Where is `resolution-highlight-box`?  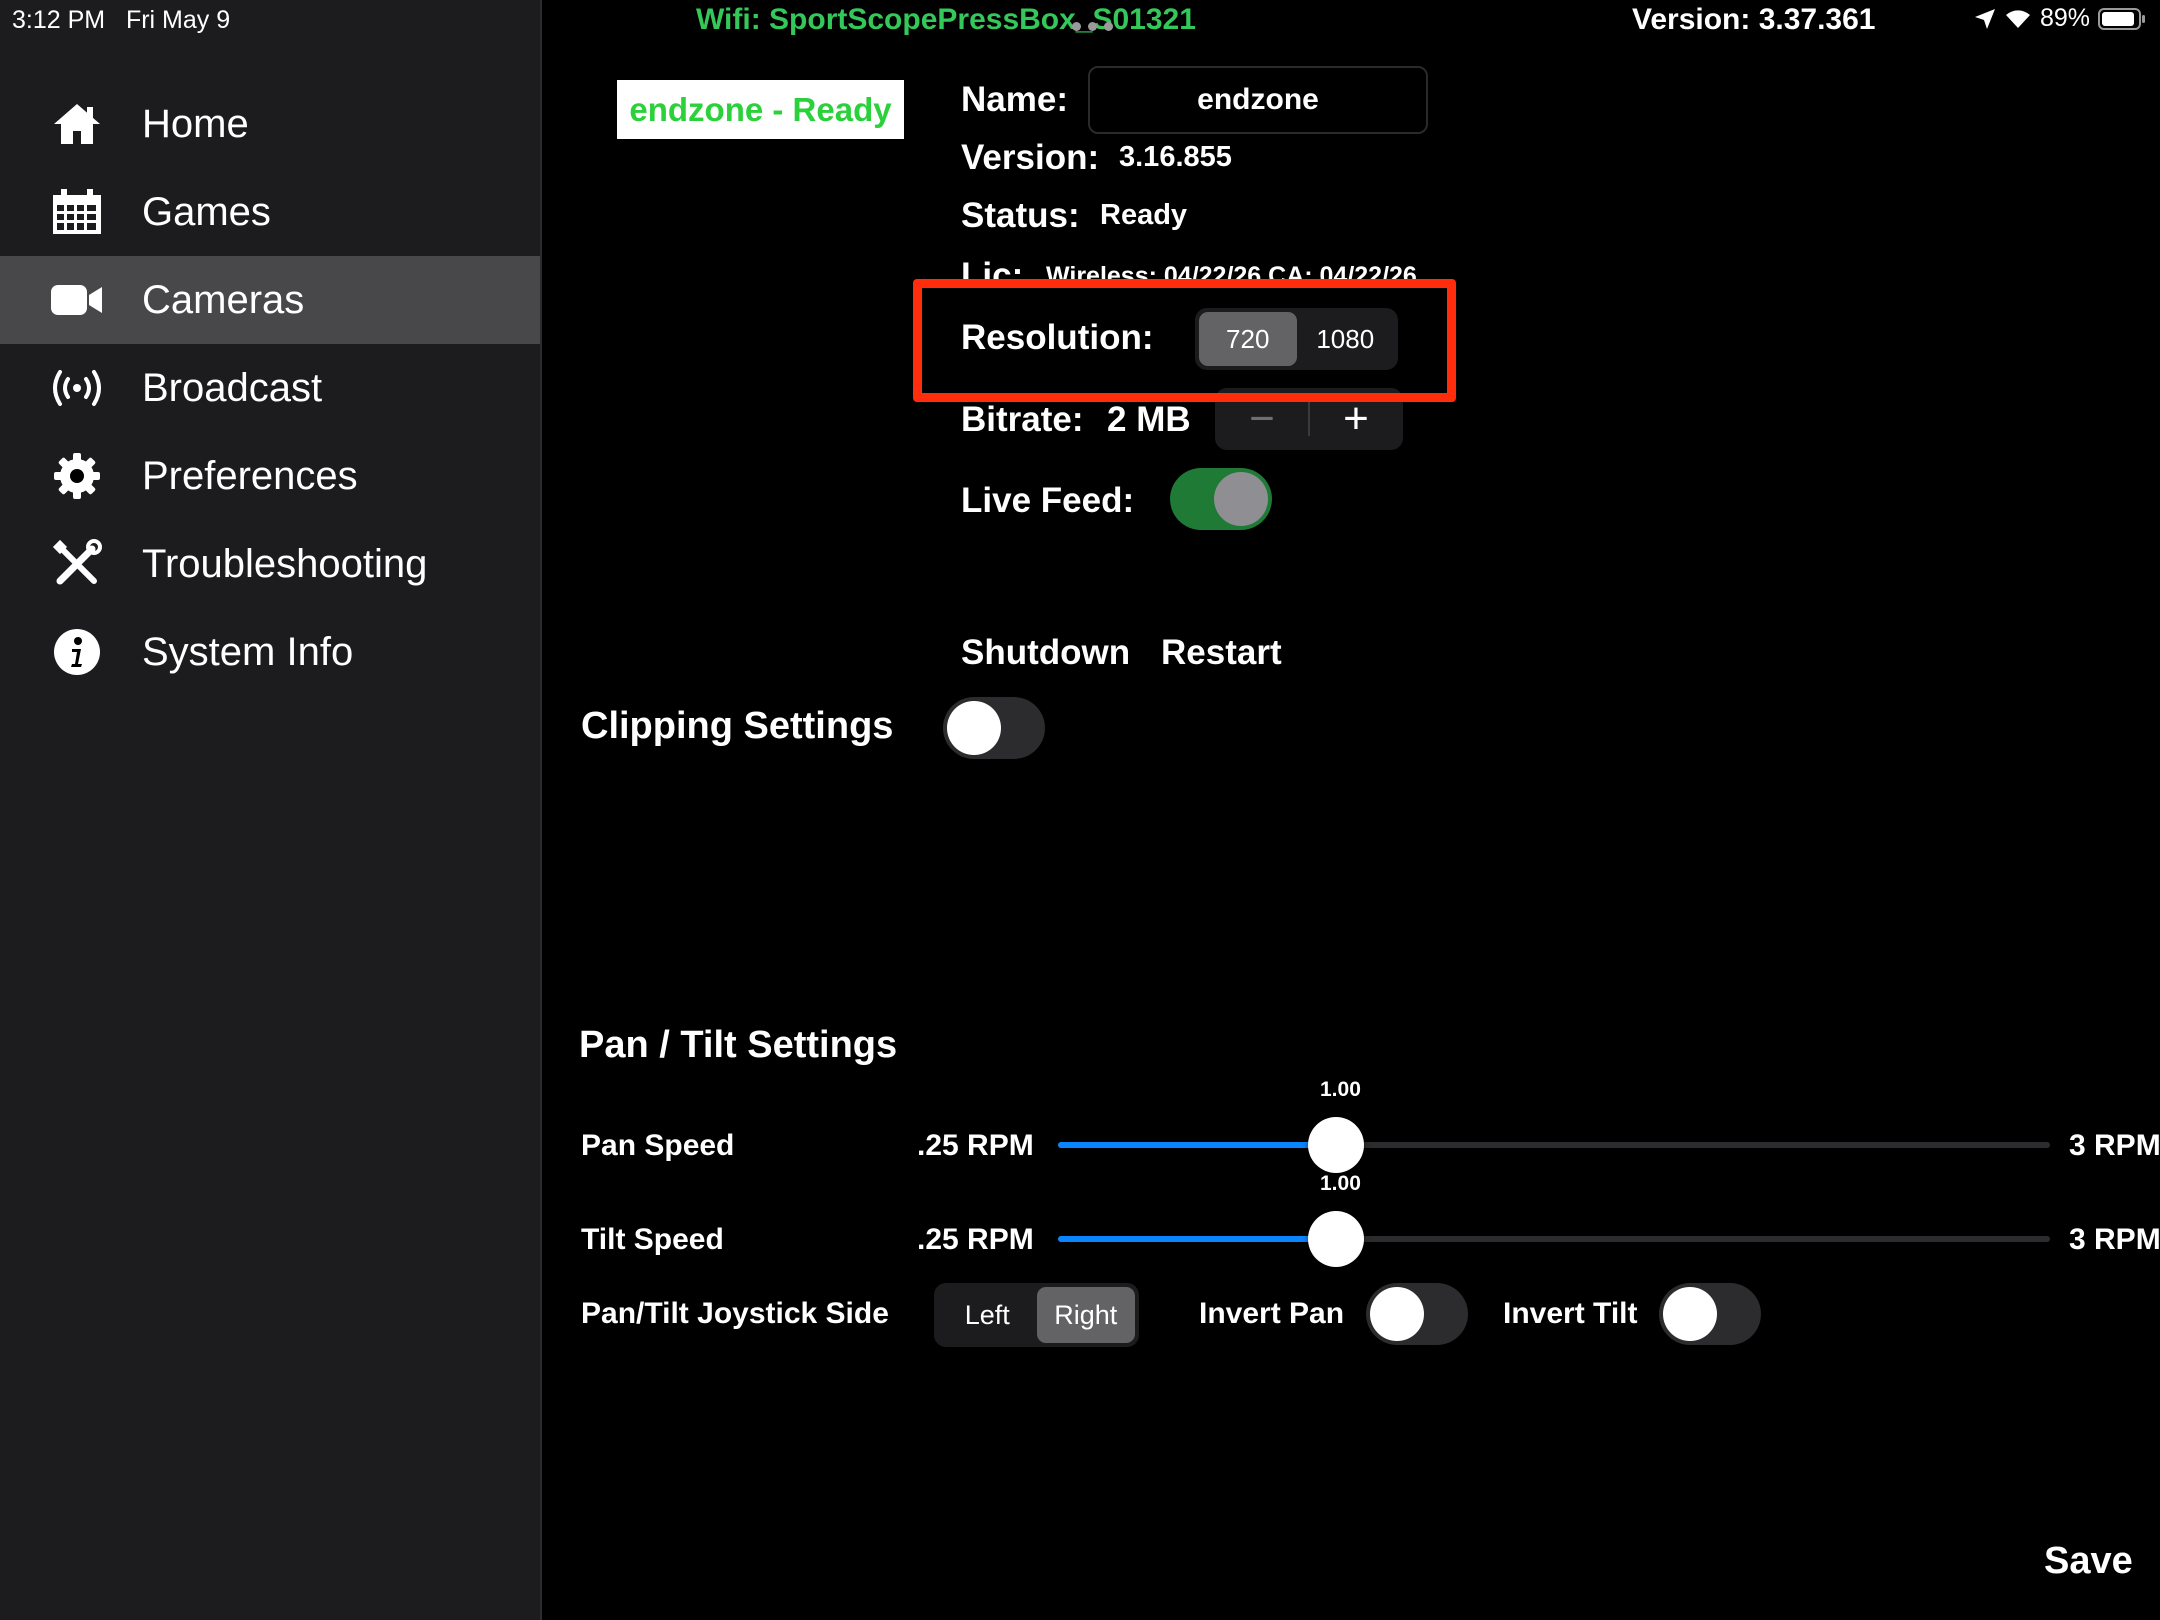
resolution-highlight-box is located at coordinates (1184, 340).